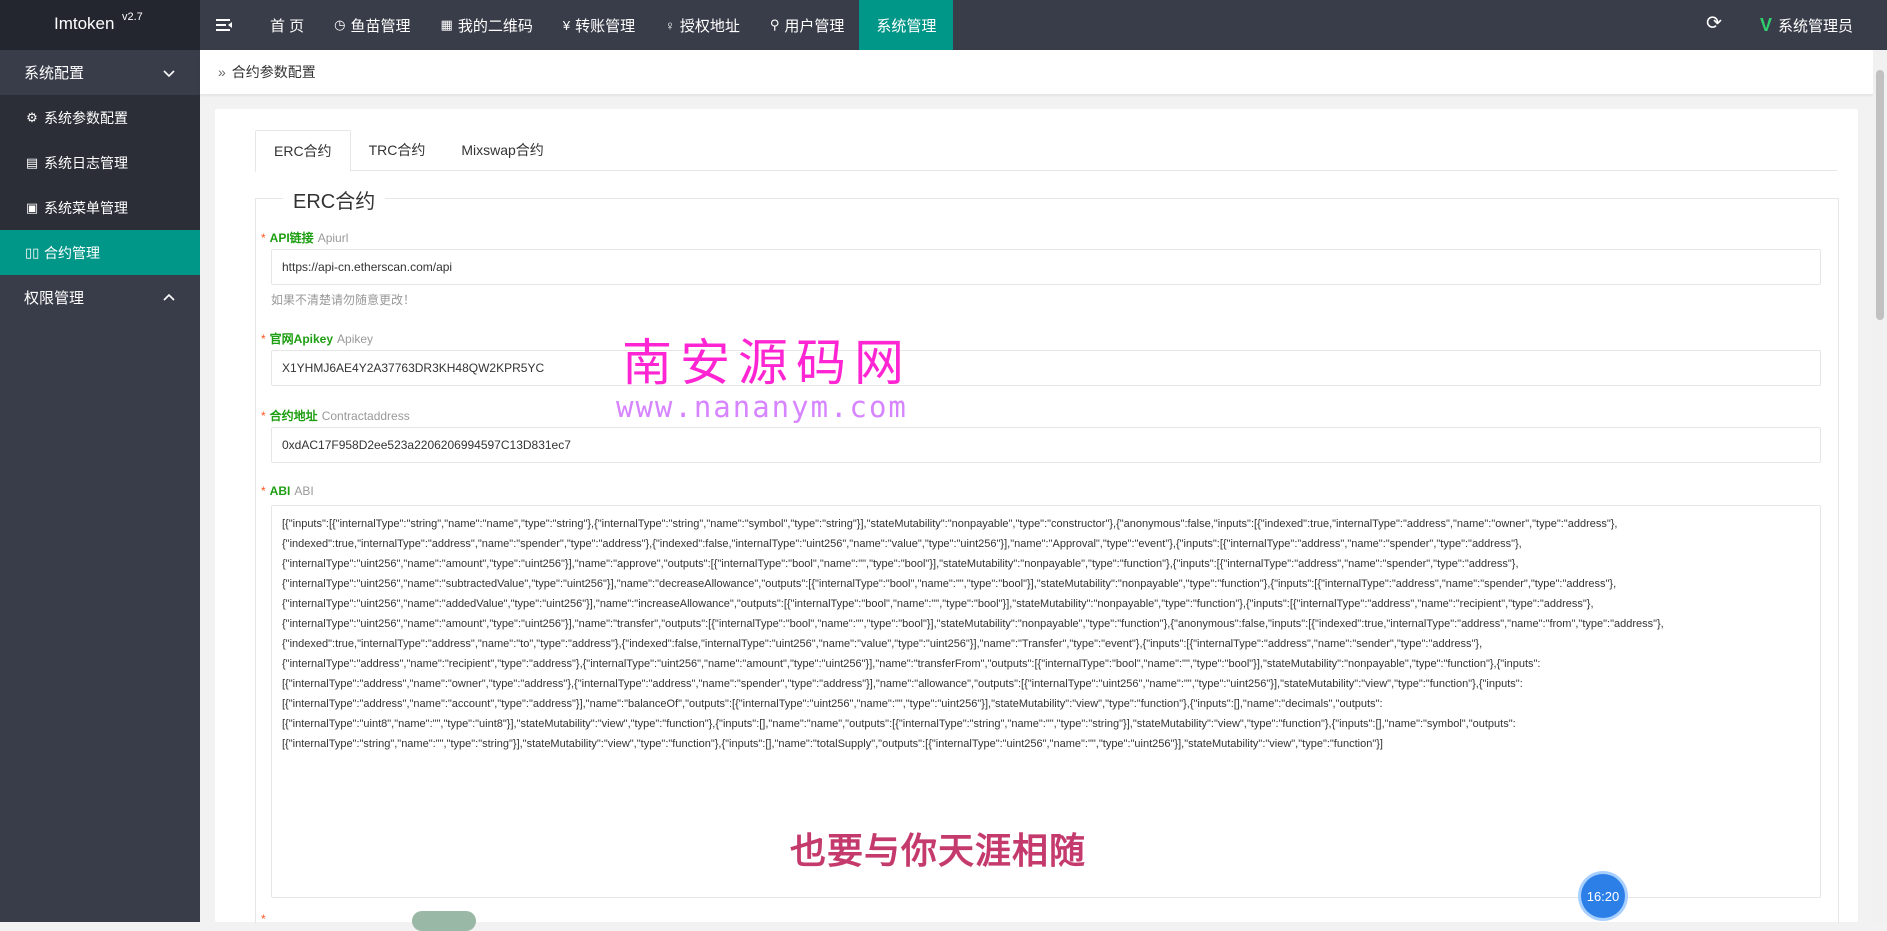 Image resolution: width=1887 pixels, height=931 pixels. I want to click on abi-label: * ABI ABI, so click(287, 491).